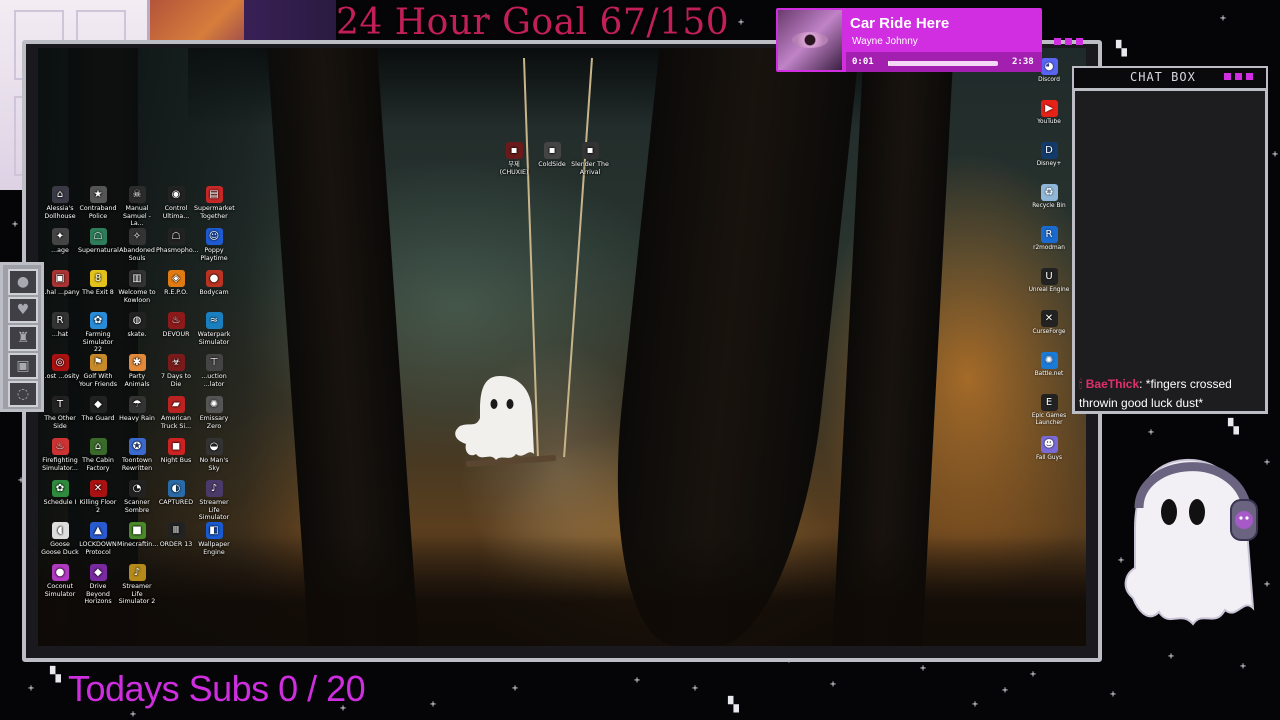 The image size is (1280, 720). I want to click on desktop-icon: ▪ ColdSide, so click(552, 155).